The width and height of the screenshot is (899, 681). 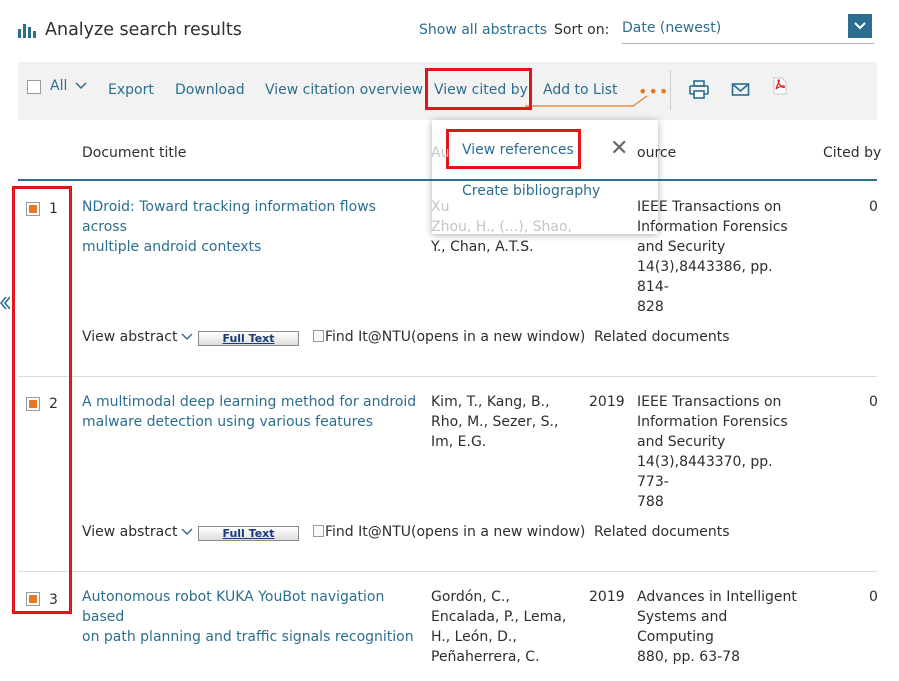 What do you see at coordinates (474, 637) in the screenshot?
I see `authors-line: H., León, D.,` at bounding box center [474, 637].